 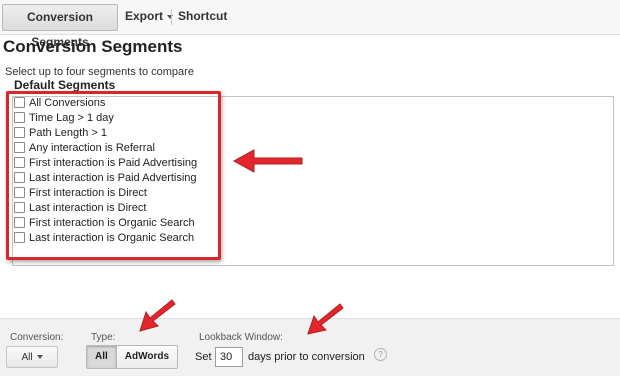 What do you see at coordinates (103, 337) in the screenshot?
I see `type-label: Type:` at bounding box center [103, 337].